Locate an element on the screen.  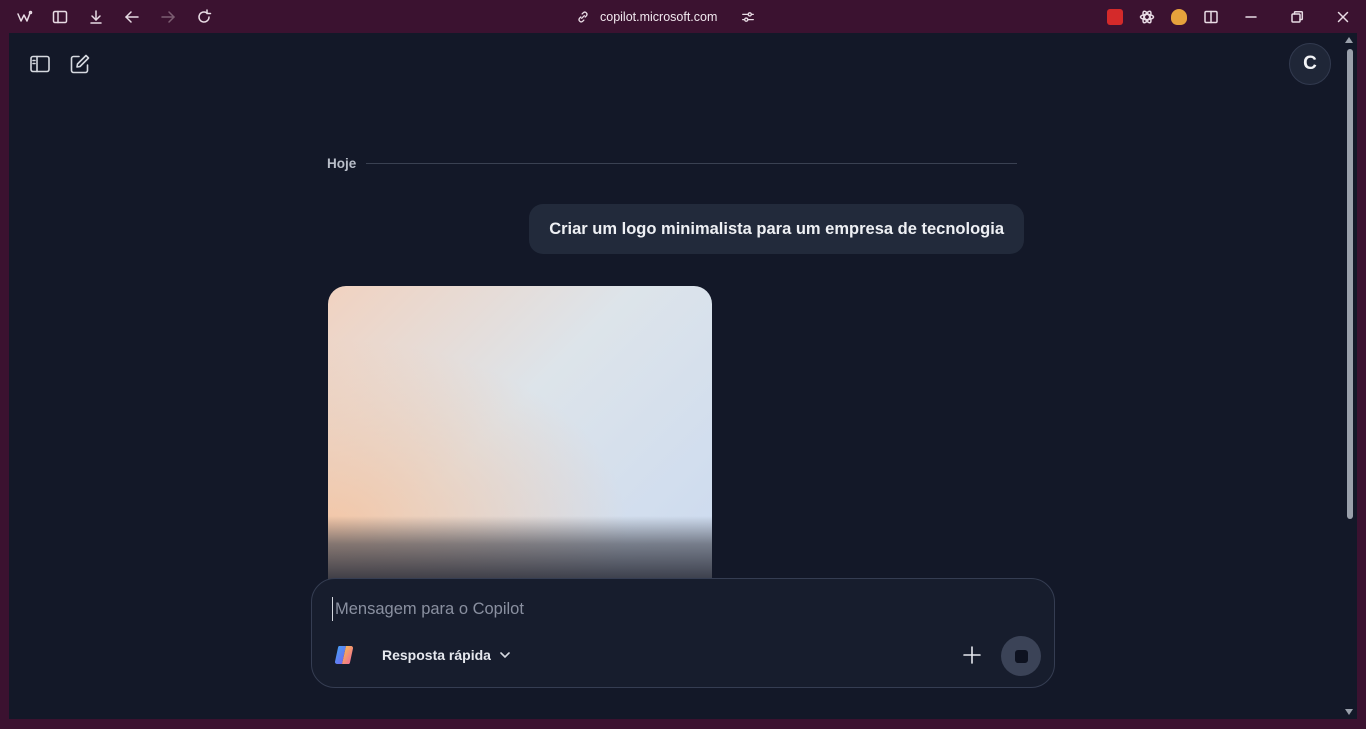
download-icon is located at coordinates (96, 17).